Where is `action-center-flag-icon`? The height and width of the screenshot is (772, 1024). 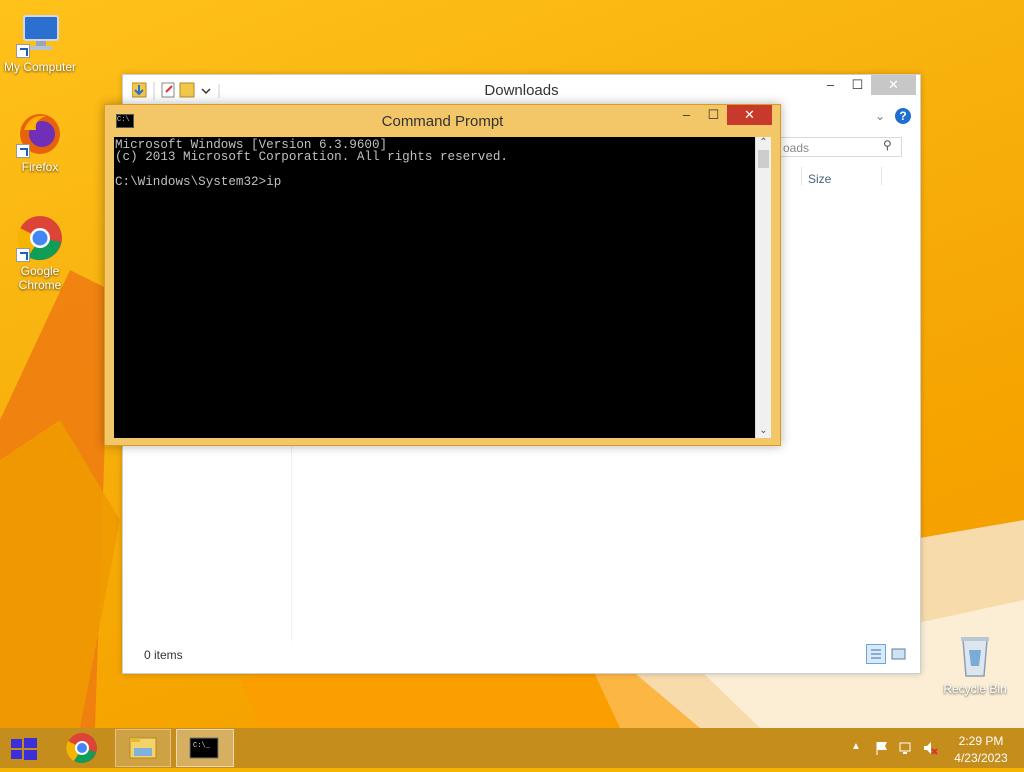
action-center-flag-icon is located at coordinates (882, 750).